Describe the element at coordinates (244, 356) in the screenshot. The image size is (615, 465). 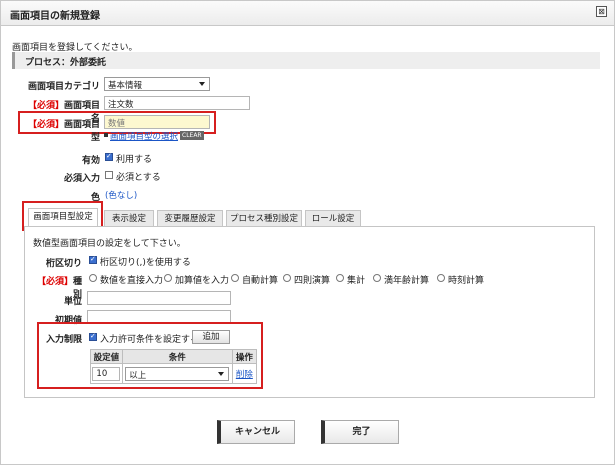
I see `column-header: 操作` at that location.